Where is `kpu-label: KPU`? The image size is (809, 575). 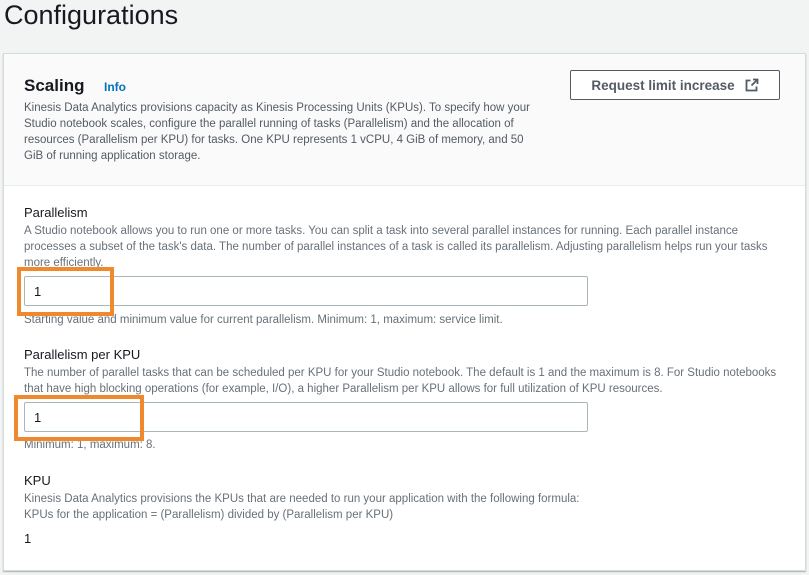 kpu-label: KPU is located at coordinates (37, 480).